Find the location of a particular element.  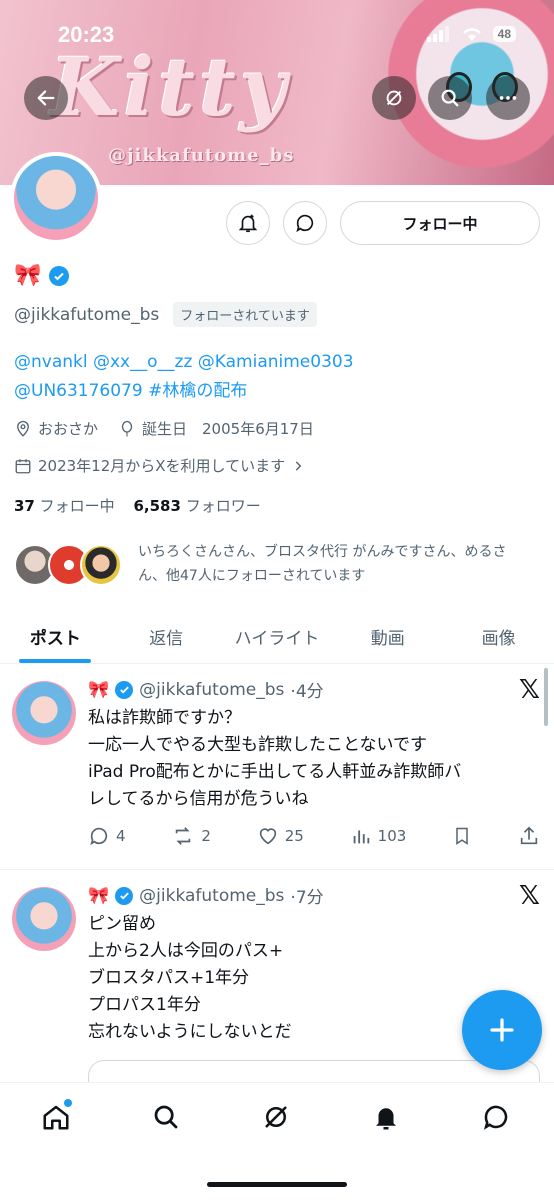

nav-grok is located at coordinates (276, 1117).